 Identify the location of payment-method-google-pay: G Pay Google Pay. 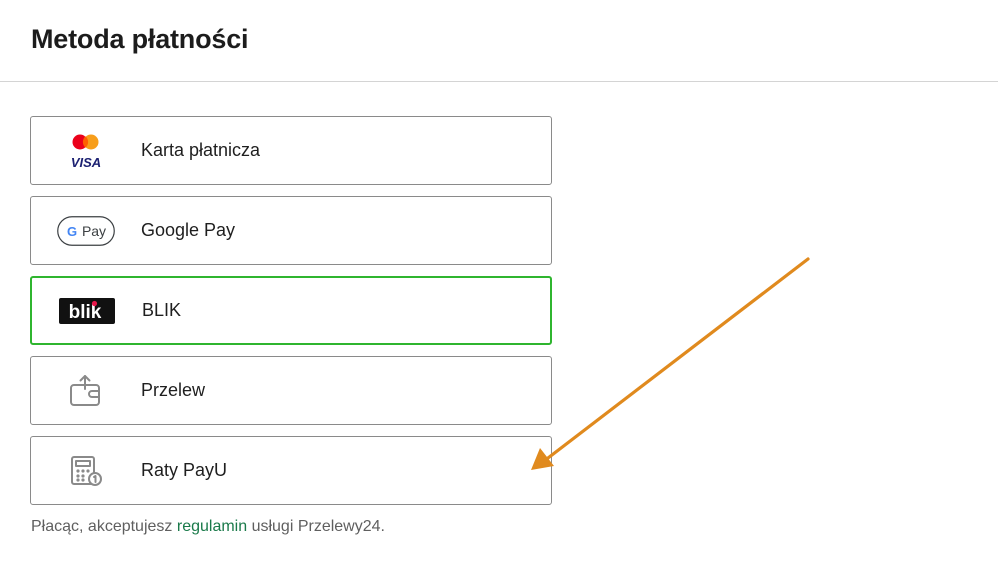
(291, 230).